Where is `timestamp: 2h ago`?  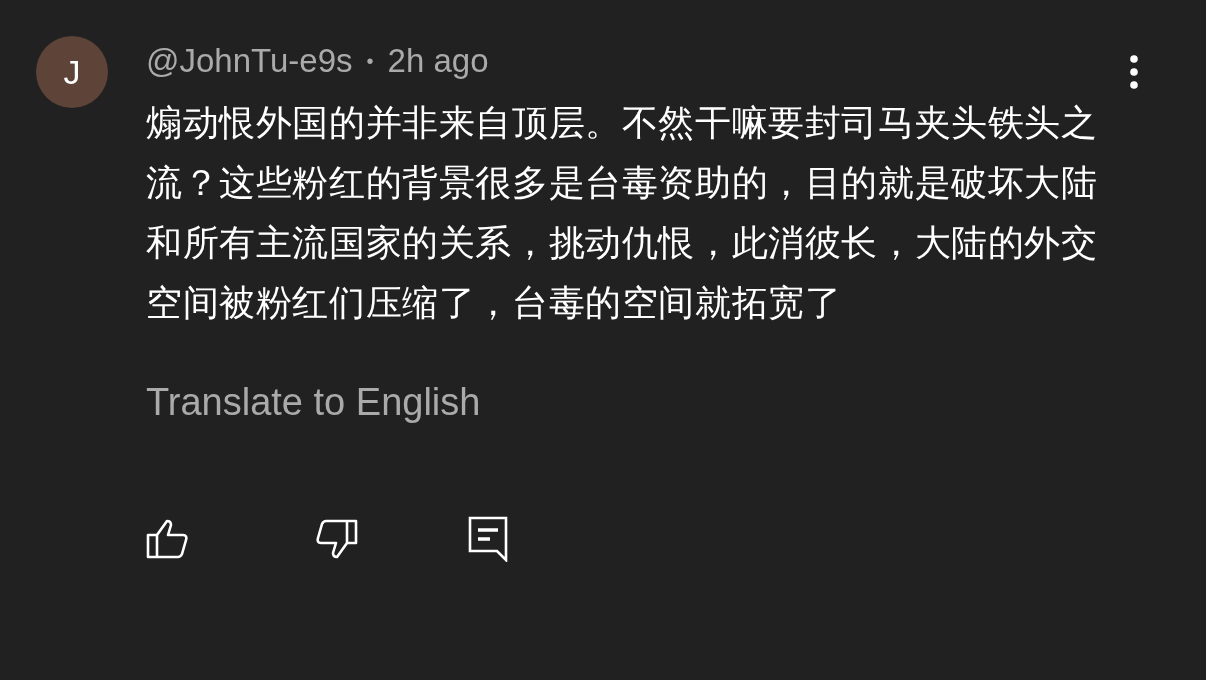
timestamp: 2h ago is located at coordinates (438, 61).